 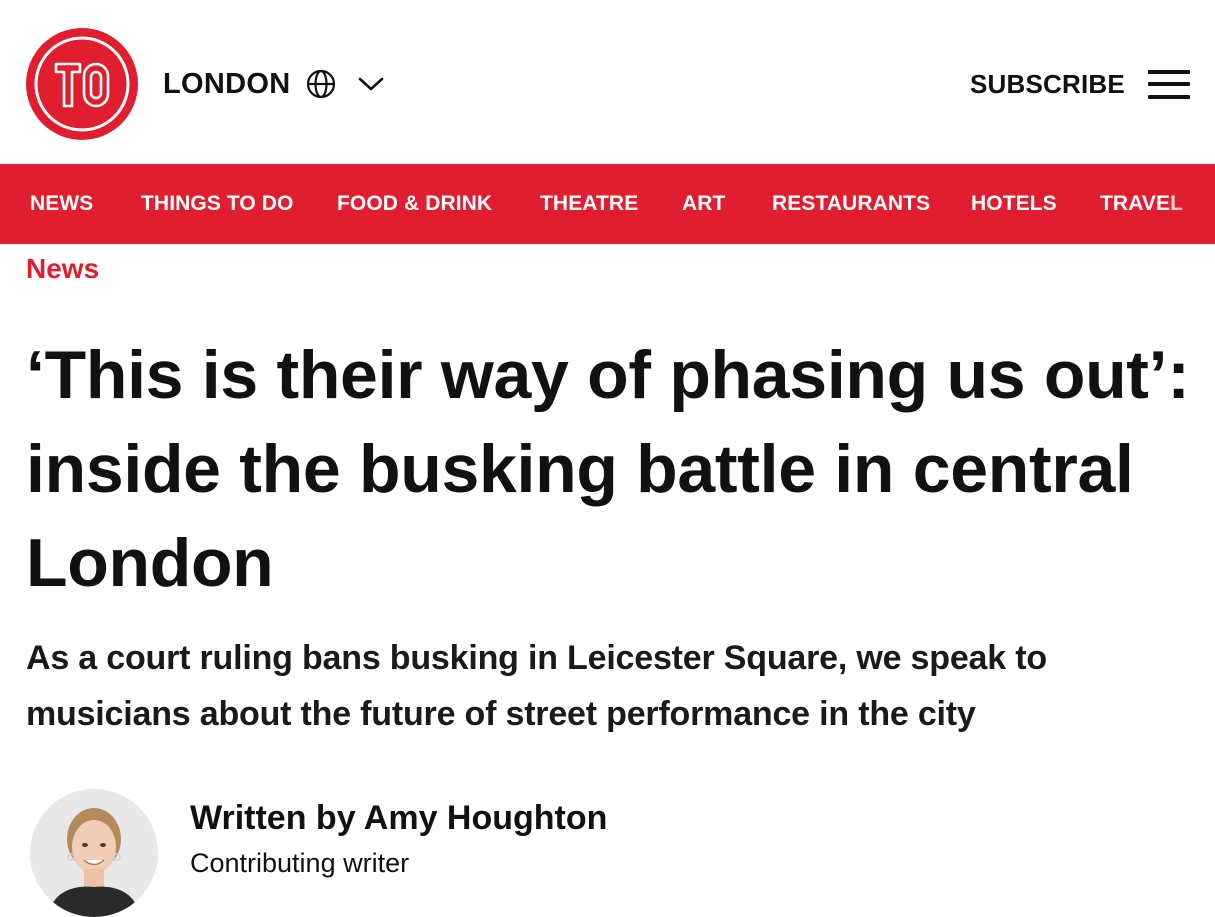 What do you see at coordinates (398, 818) in the screenshot?
I see `author-name: Written by Amy Houghton` at bounding box center [398, 818].